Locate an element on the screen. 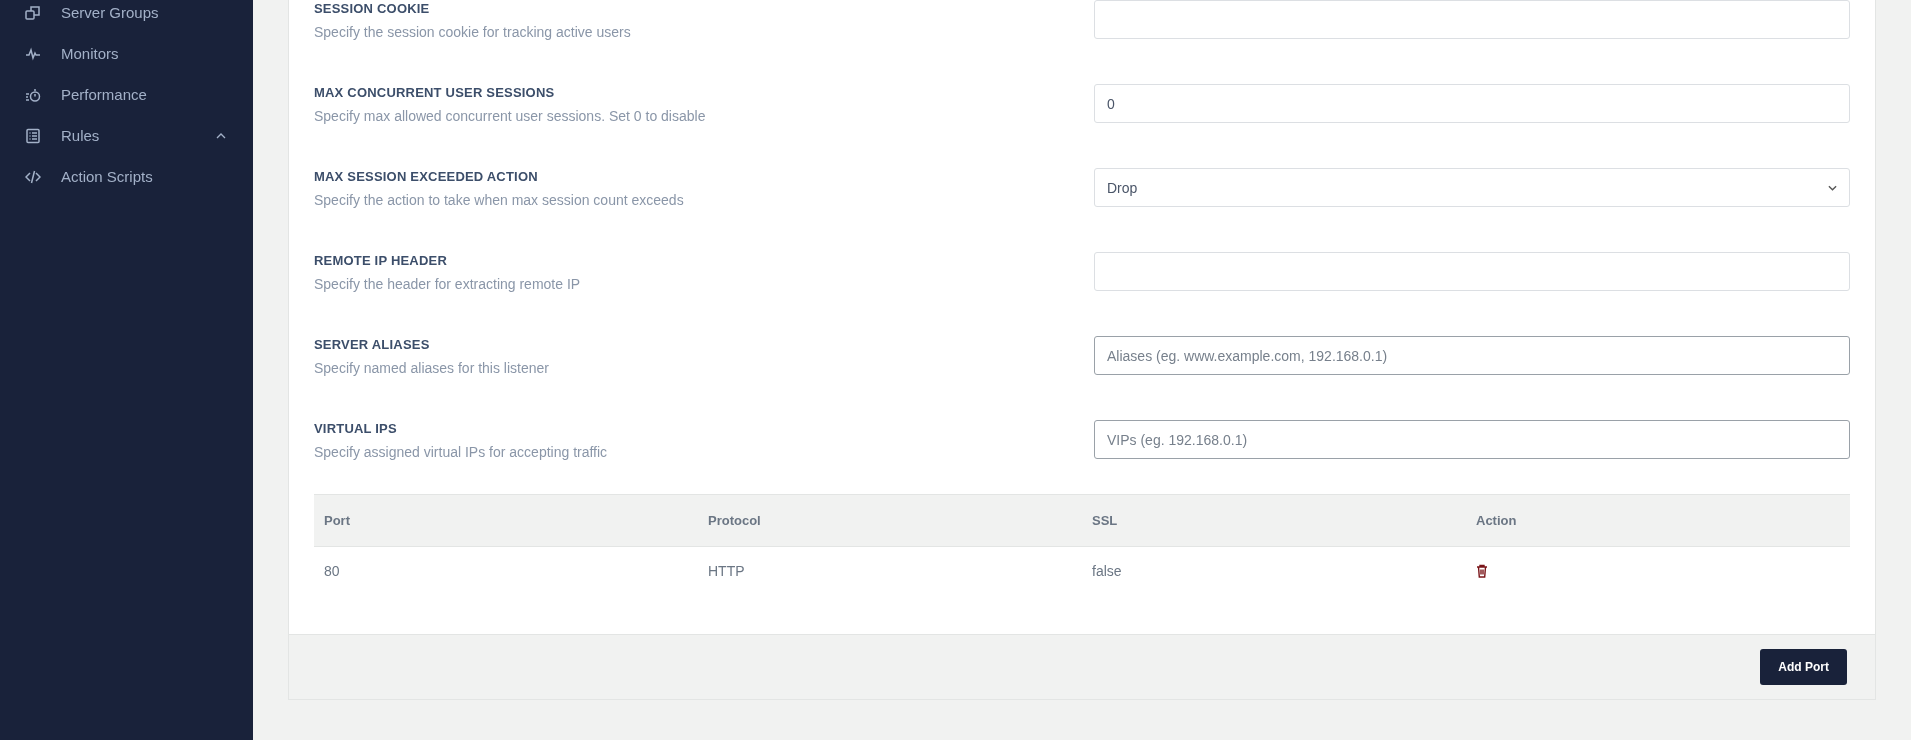 This screenshot has width=1911, height=740. column-header: Action is located at coordinates (1658, 520).